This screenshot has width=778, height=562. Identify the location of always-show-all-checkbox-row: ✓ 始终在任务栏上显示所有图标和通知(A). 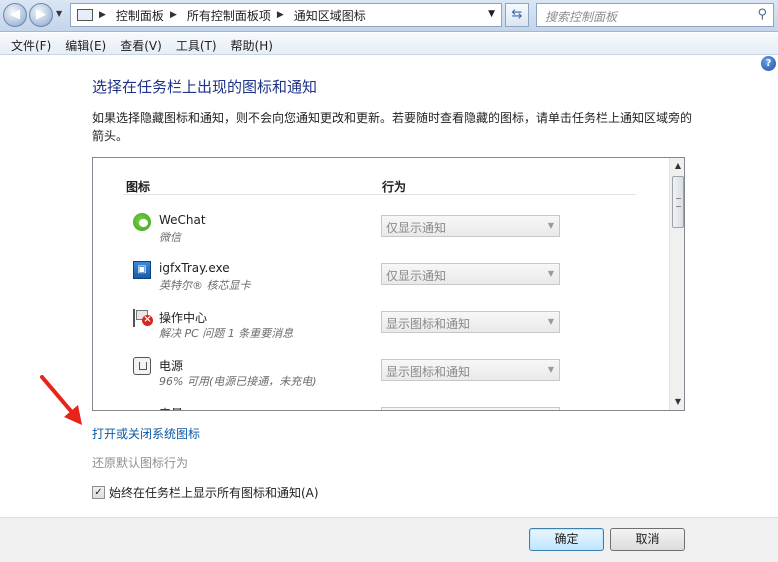
(205, 492).